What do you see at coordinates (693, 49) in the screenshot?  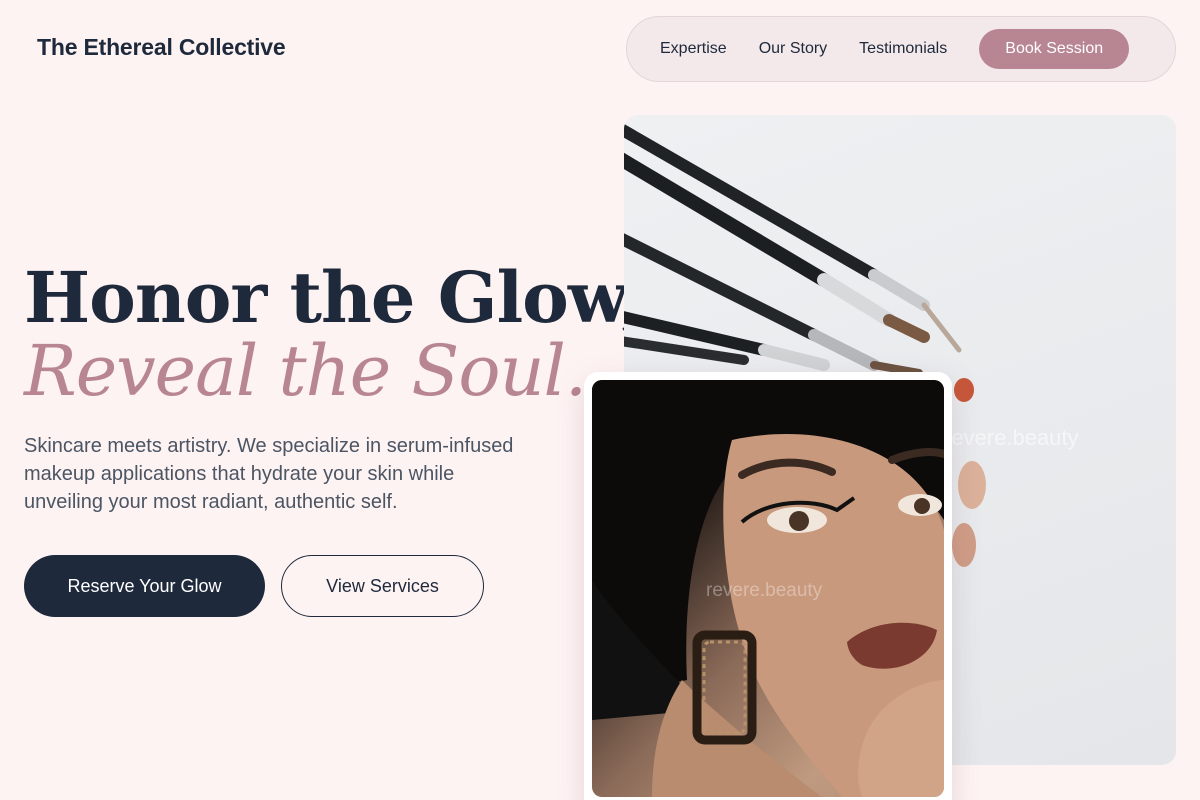 I see `nav-link-expertise: Expertise` at bounding box center [693, 49].